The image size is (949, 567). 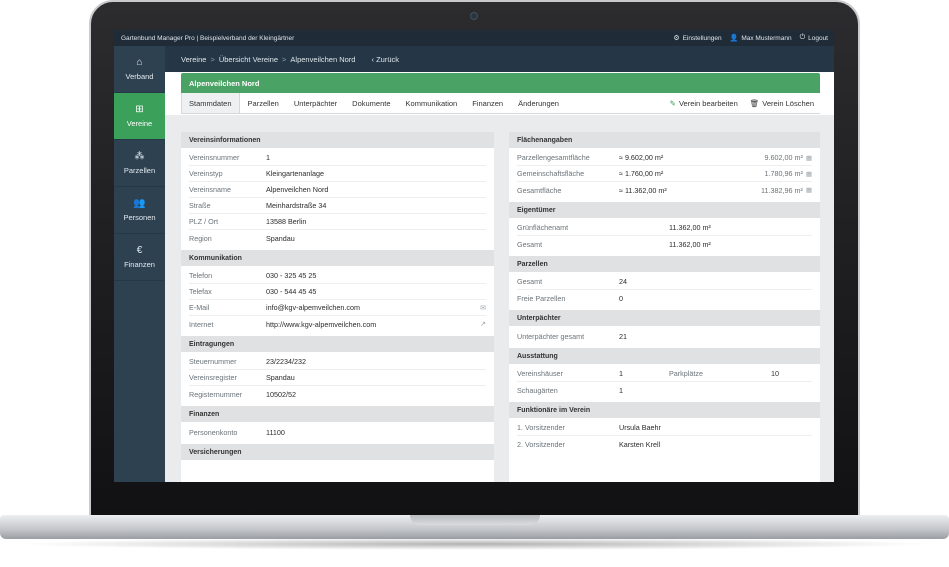 What do you see at coordinates (371, 307) in the screenshot?
I see `email-link: info@kgv-alpemveilchen.com` at bounding box center [371, 307].